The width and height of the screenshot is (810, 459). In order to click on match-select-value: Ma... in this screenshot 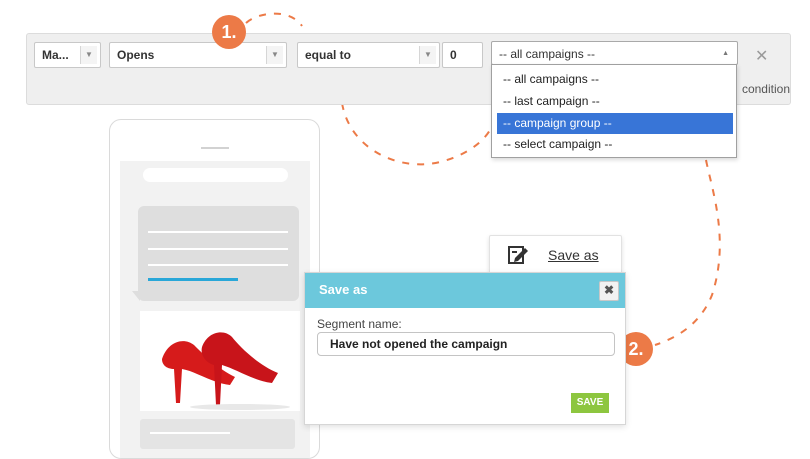, I will do `click(55, 55)`.